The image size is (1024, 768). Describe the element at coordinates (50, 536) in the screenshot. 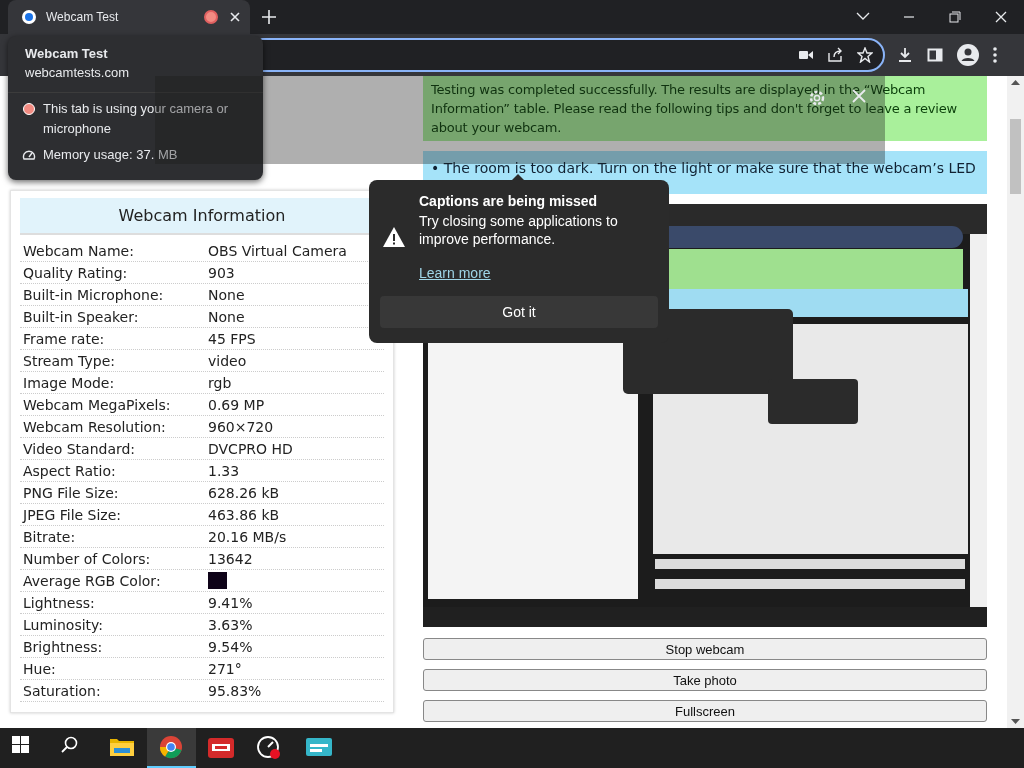

I see `info-label: Bitrate:` at that location.